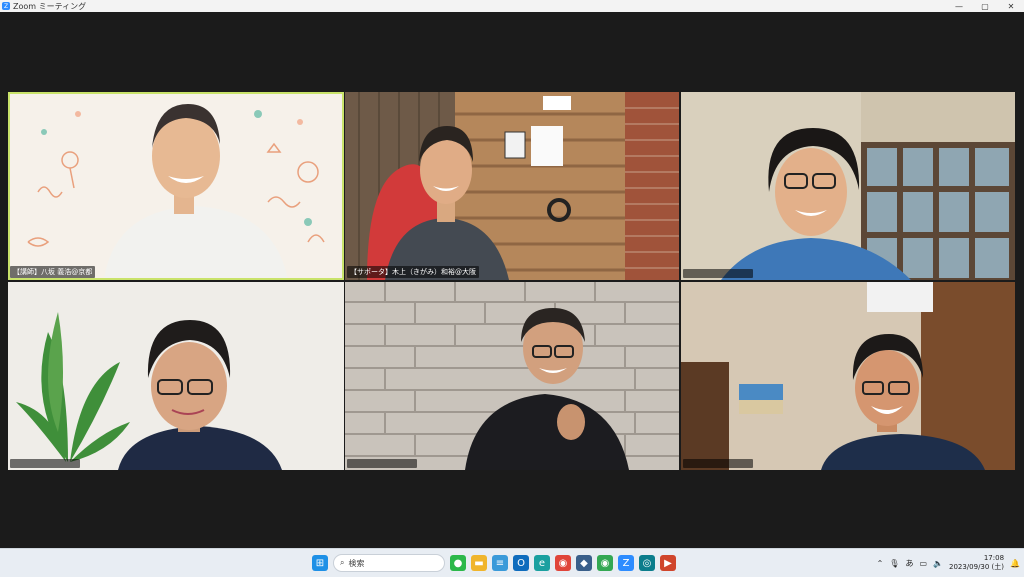 The width and height of the screenshot is (1024, 577). What do you see at coordinates (626, 563) in the screenshot?
I see `zoom-taskbar-icon: Z` at bounding box center [626, 563].